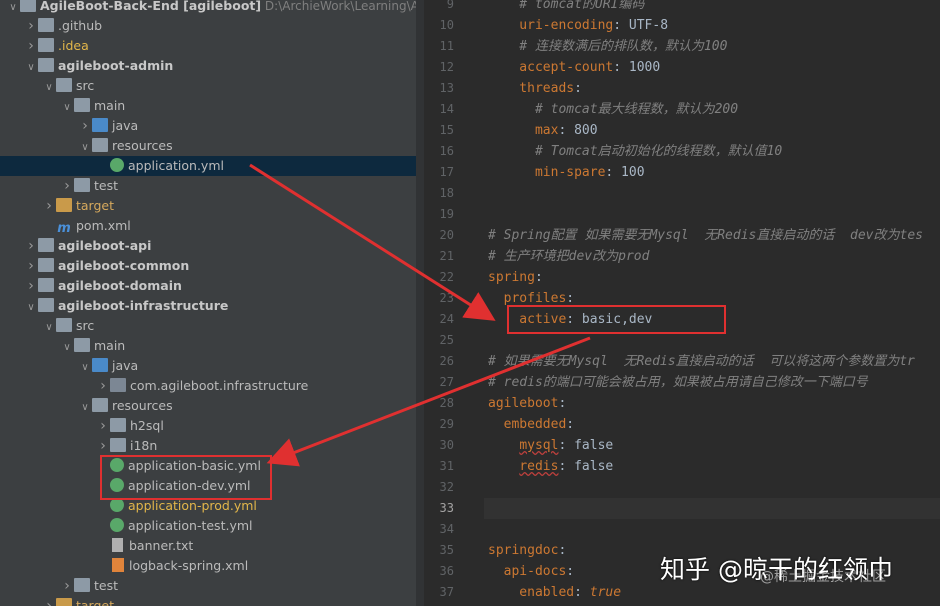 The height and width of the screenshot is (606, 940). I want to click on tree-item-label: application-prod.yml, so click(192, 505).